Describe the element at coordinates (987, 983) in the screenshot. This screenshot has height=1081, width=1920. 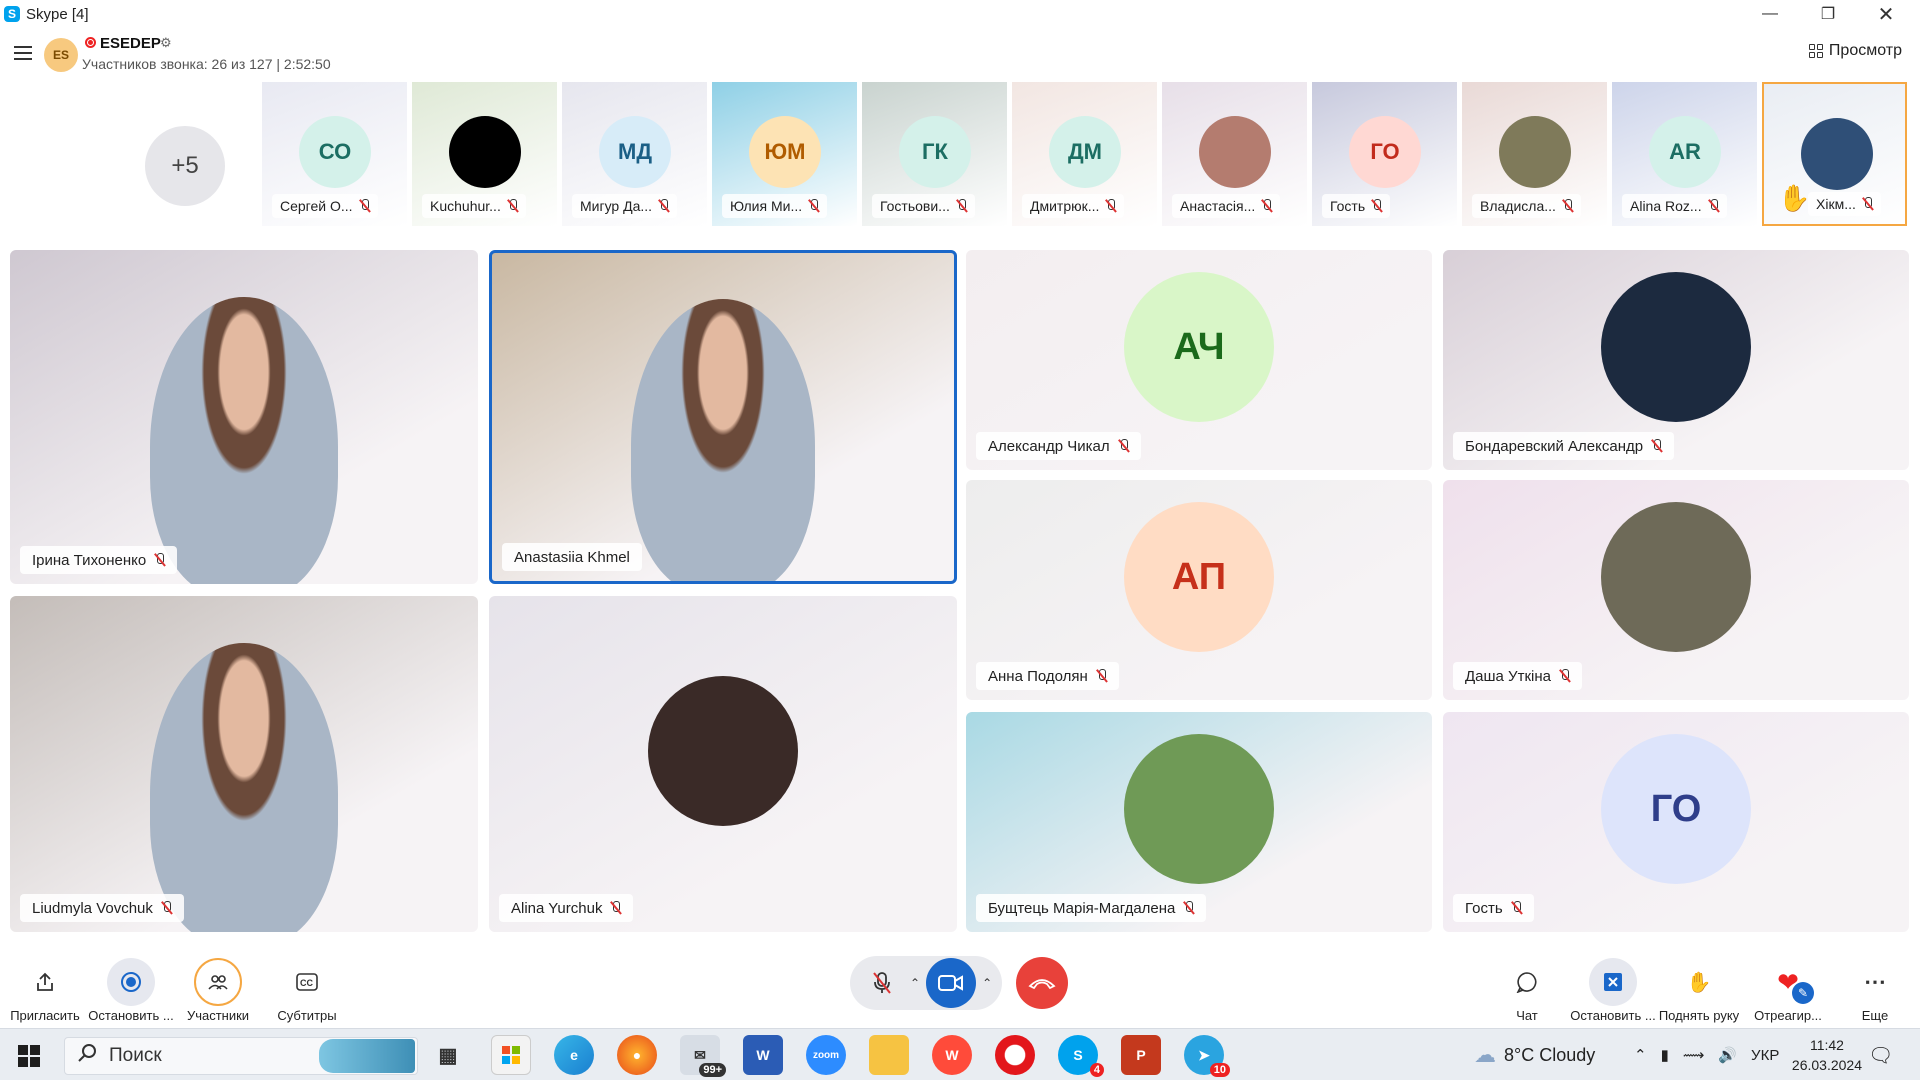
I see `camera-options-chevron-icon: ⌃` at that location.